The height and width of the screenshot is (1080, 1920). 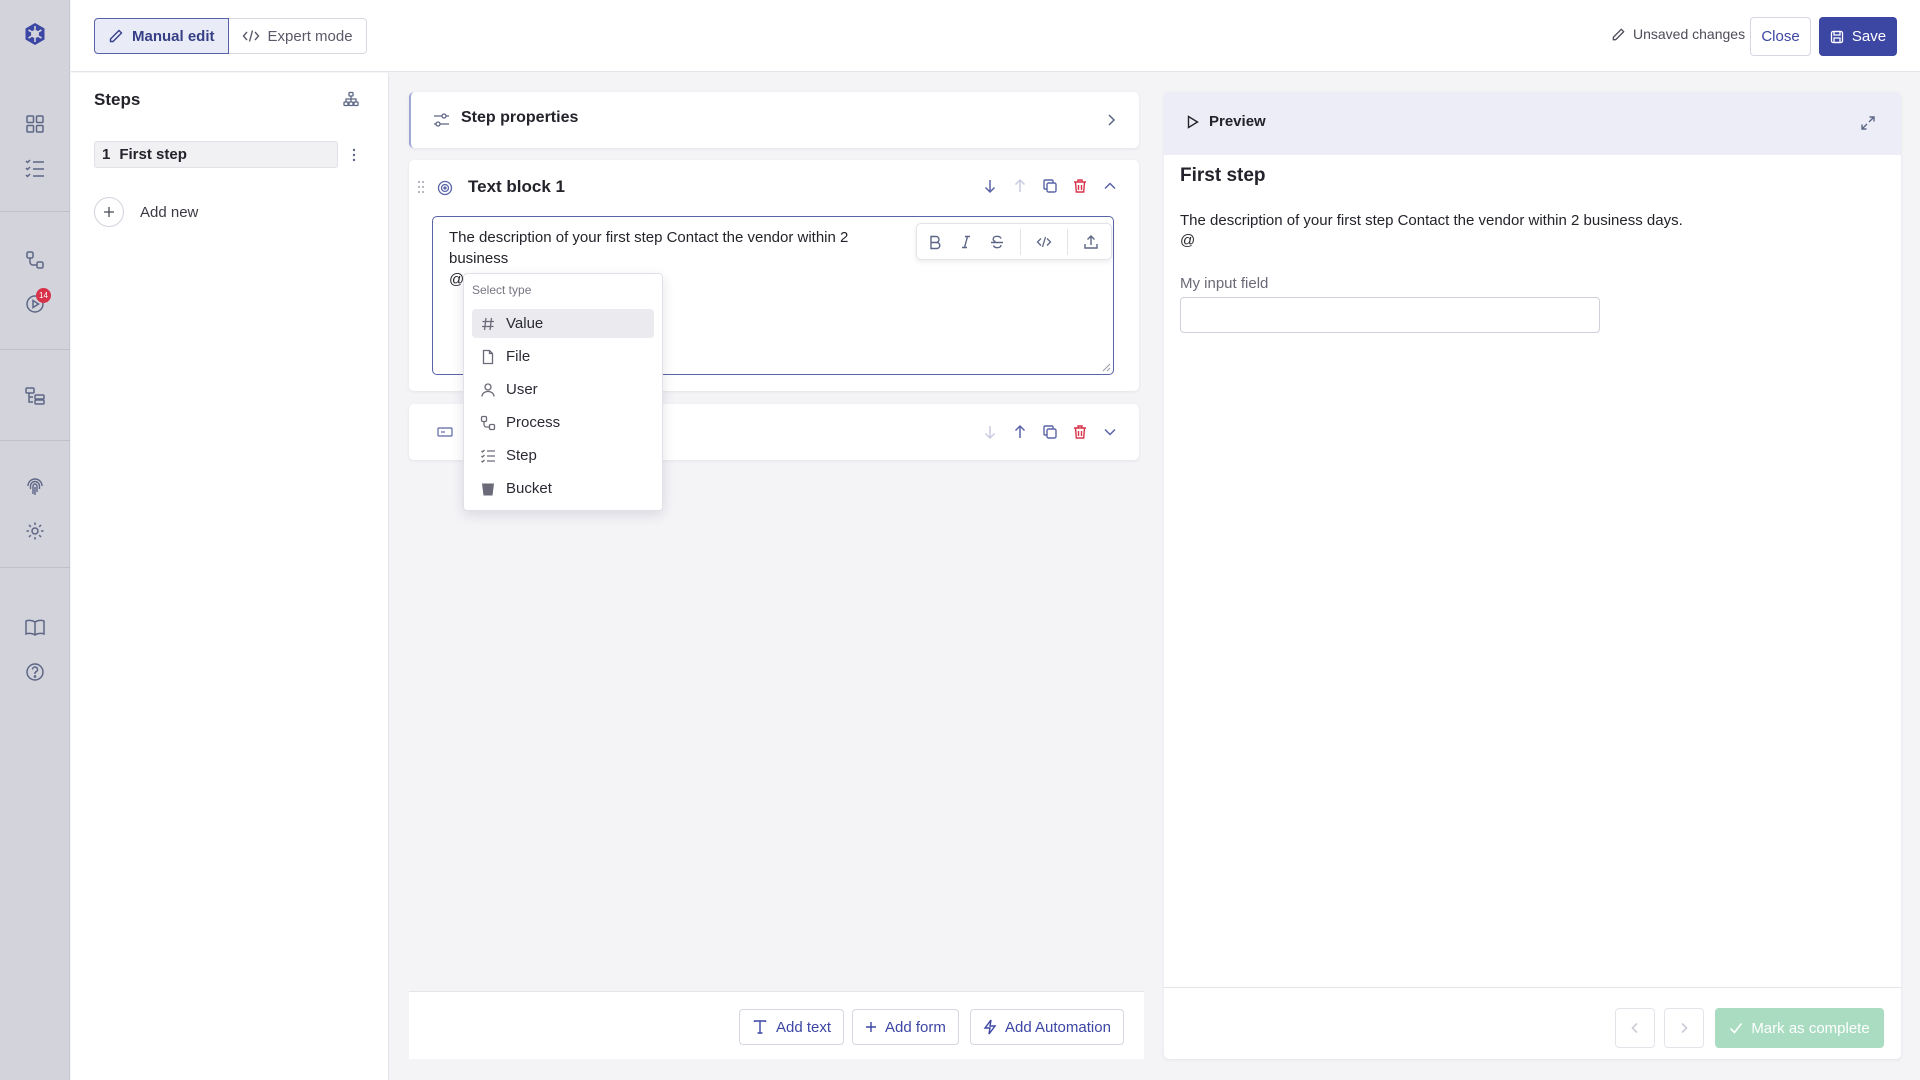 I want to click on option-label: File, so click(x=518, y=356).